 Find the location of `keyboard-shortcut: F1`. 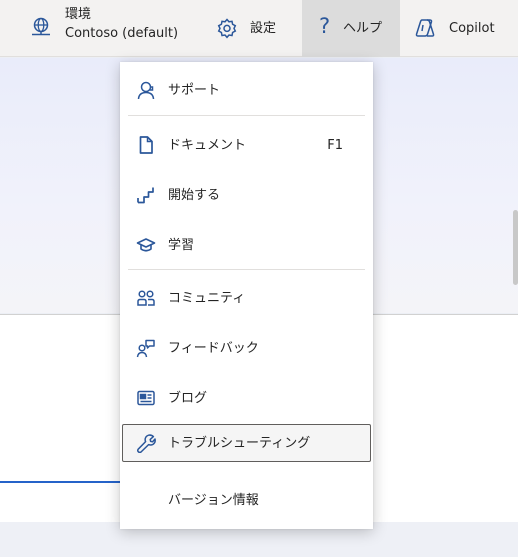

keyboard-shortcut: F1 is located at coordinates (335, 145).